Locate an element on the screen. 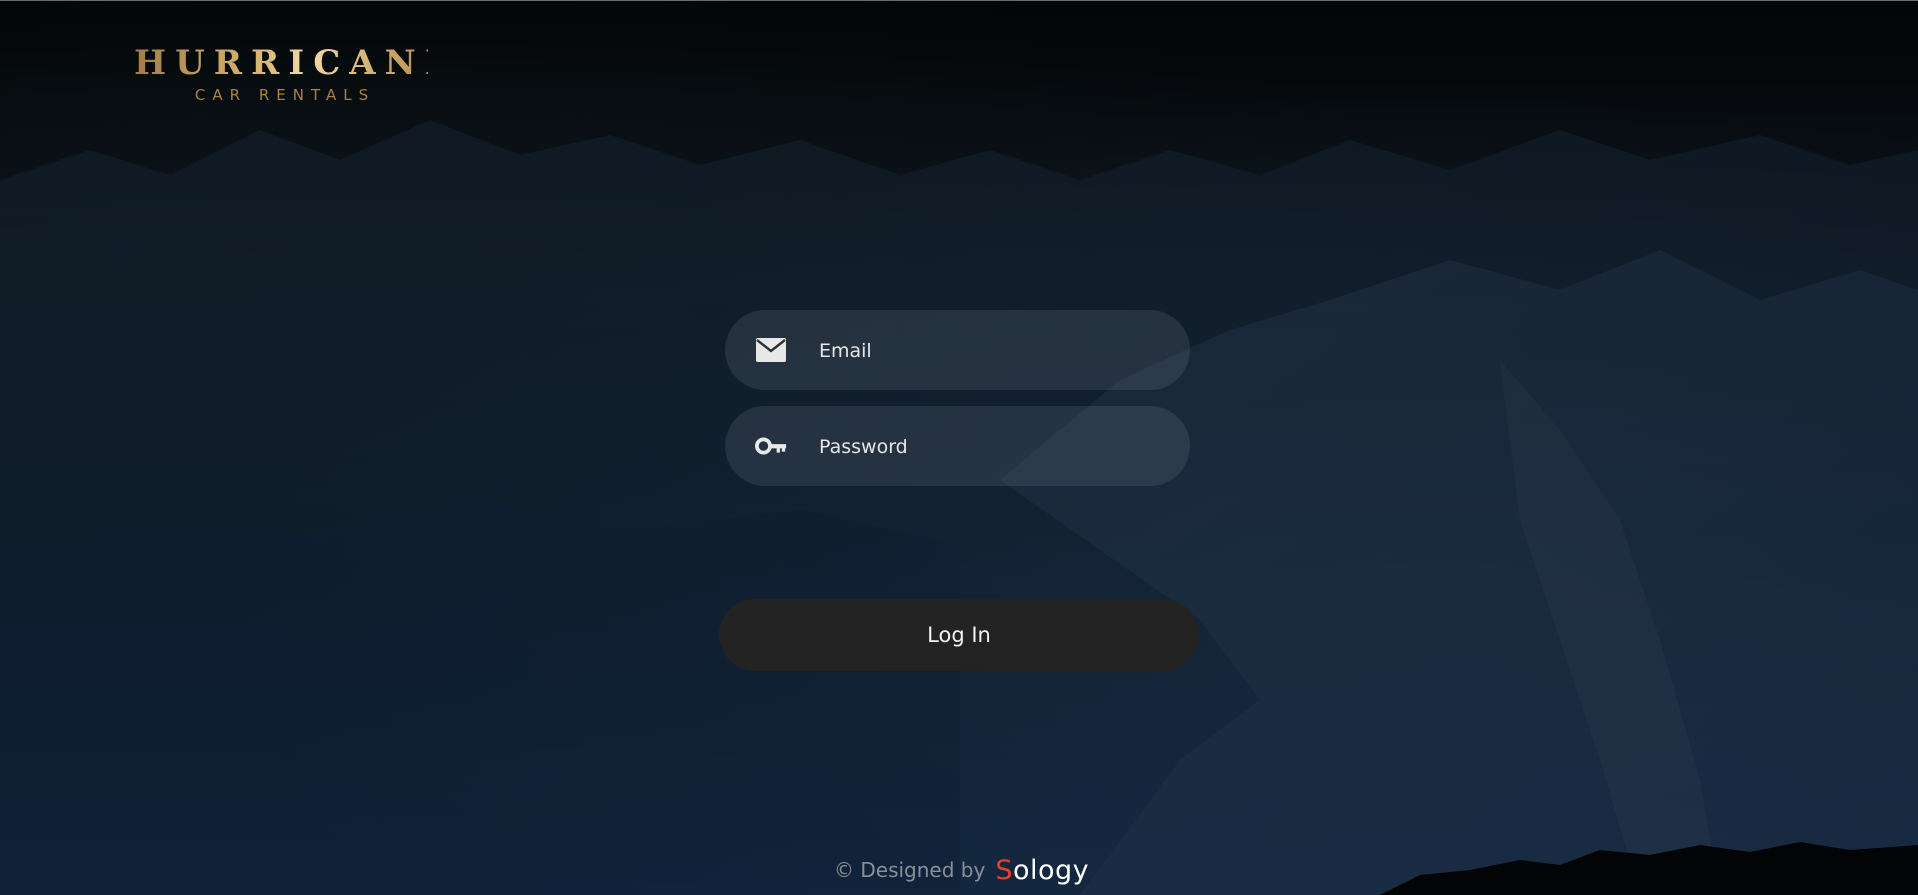 The height and width of the screenshot is (895, 1918). sology-logo: Sology is located at coordinates (1042, 870).